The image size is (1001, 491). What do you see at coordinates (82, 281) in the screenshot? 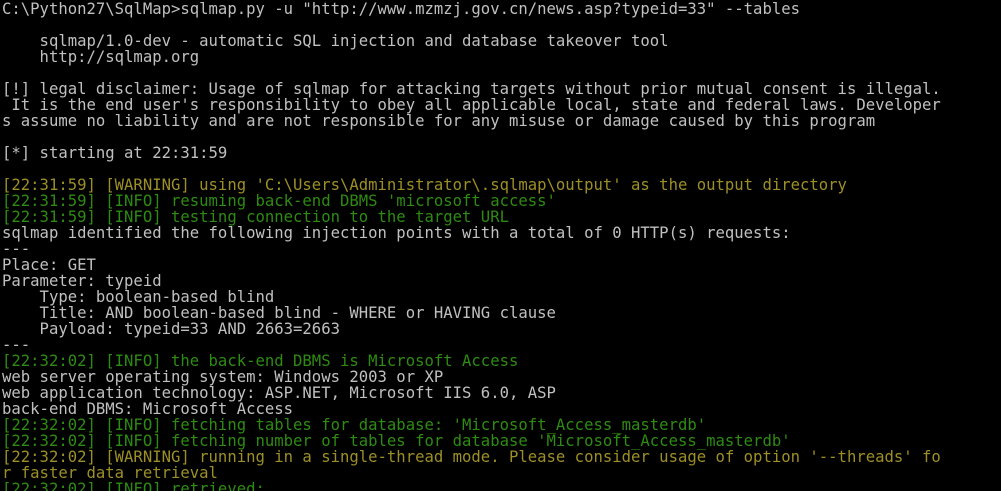
I see `console-line: Parameter: typeid` at bounding box center [82, 281].